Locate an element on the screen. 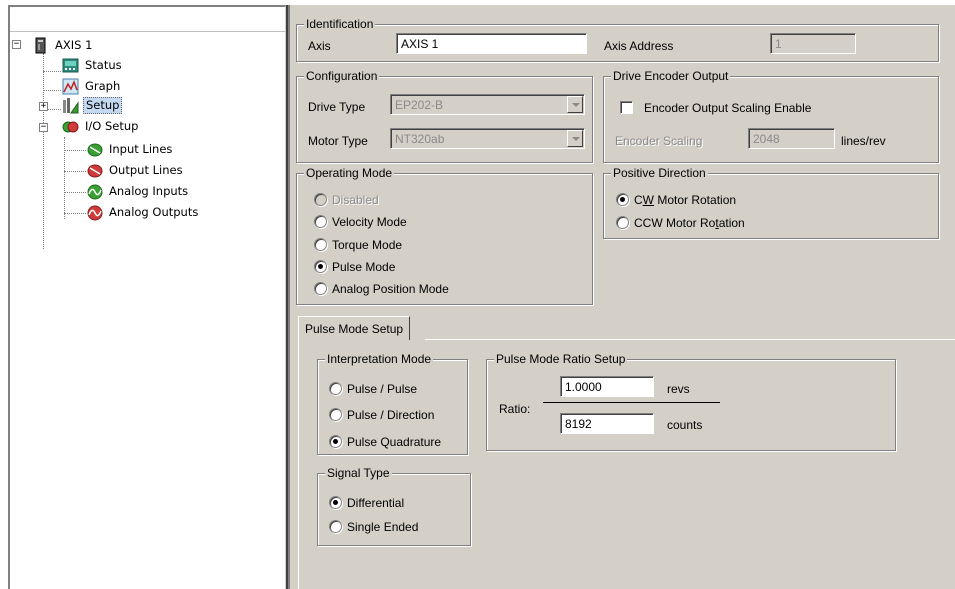 The image size is (955, 589). io-icon is located at coordinates (70, 126).